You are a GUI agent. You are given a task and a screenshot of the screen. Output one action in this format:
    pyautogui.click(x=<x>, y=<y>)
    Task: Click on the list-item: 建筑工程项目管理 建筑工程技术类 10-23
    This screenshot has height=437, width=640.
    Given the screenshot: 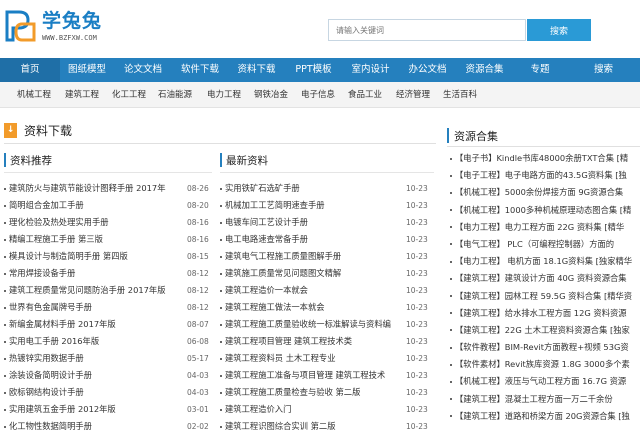 What is the action you would take?
    pyautogui.click(x=327, y=341)
    